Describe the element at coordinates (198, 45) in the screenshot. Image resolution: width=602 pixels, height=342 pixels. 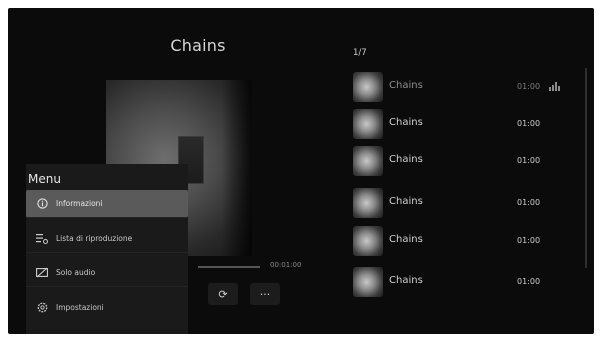
I see `video-title: Chains` at that location.